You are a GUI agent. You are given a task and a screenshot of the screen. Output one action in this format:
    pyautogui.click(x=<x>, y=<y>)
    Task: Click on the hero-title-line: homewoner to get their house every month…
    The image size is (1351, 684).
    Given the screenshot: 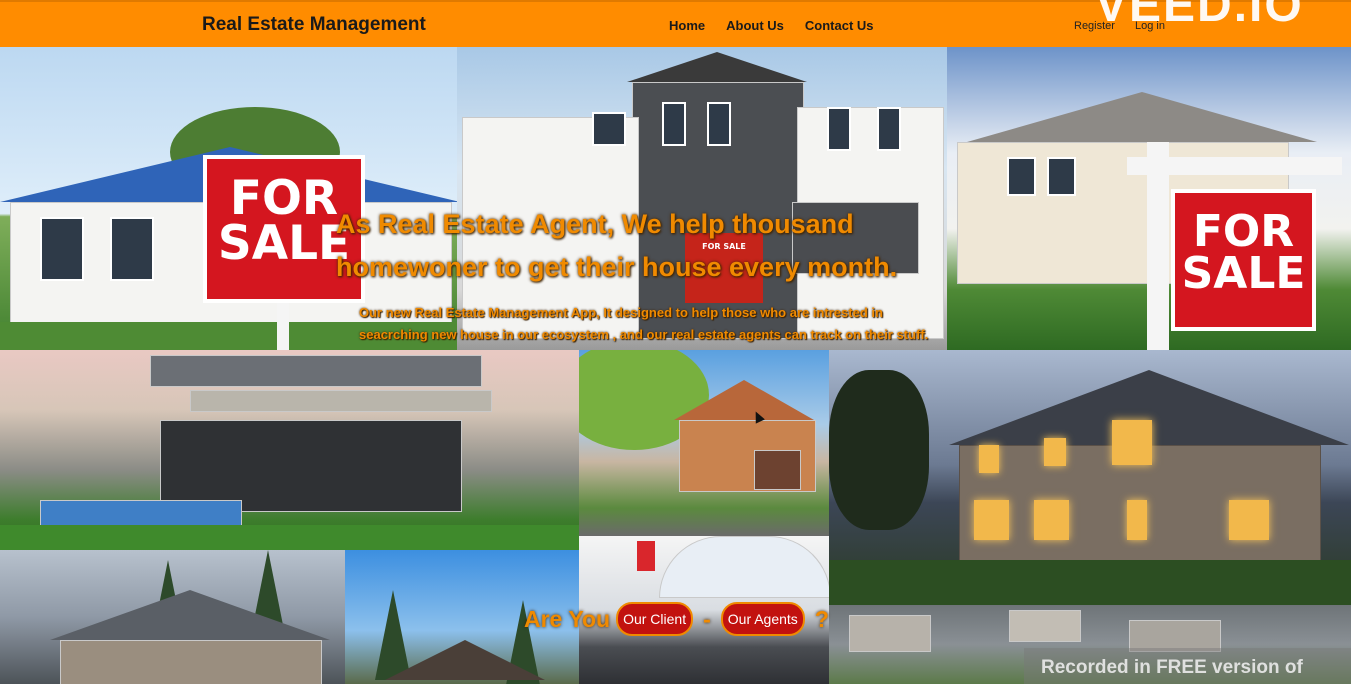 What is the action you would take?
    pyautogui.click(x=617, y=267)
    